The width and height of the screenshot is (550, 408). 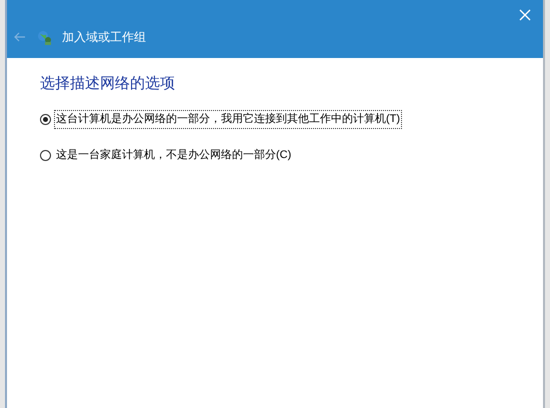 What do you see at coordinates (108, 84) in the screenshot?
I see `page-heading: 选择描述网络的选项` at bounding box center [108, 84].